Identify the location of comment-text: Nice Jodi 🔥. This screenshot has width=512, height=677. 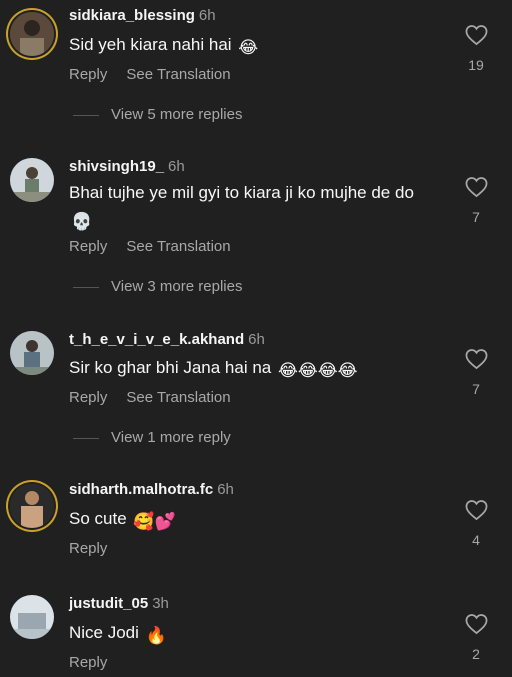
(251, 634).